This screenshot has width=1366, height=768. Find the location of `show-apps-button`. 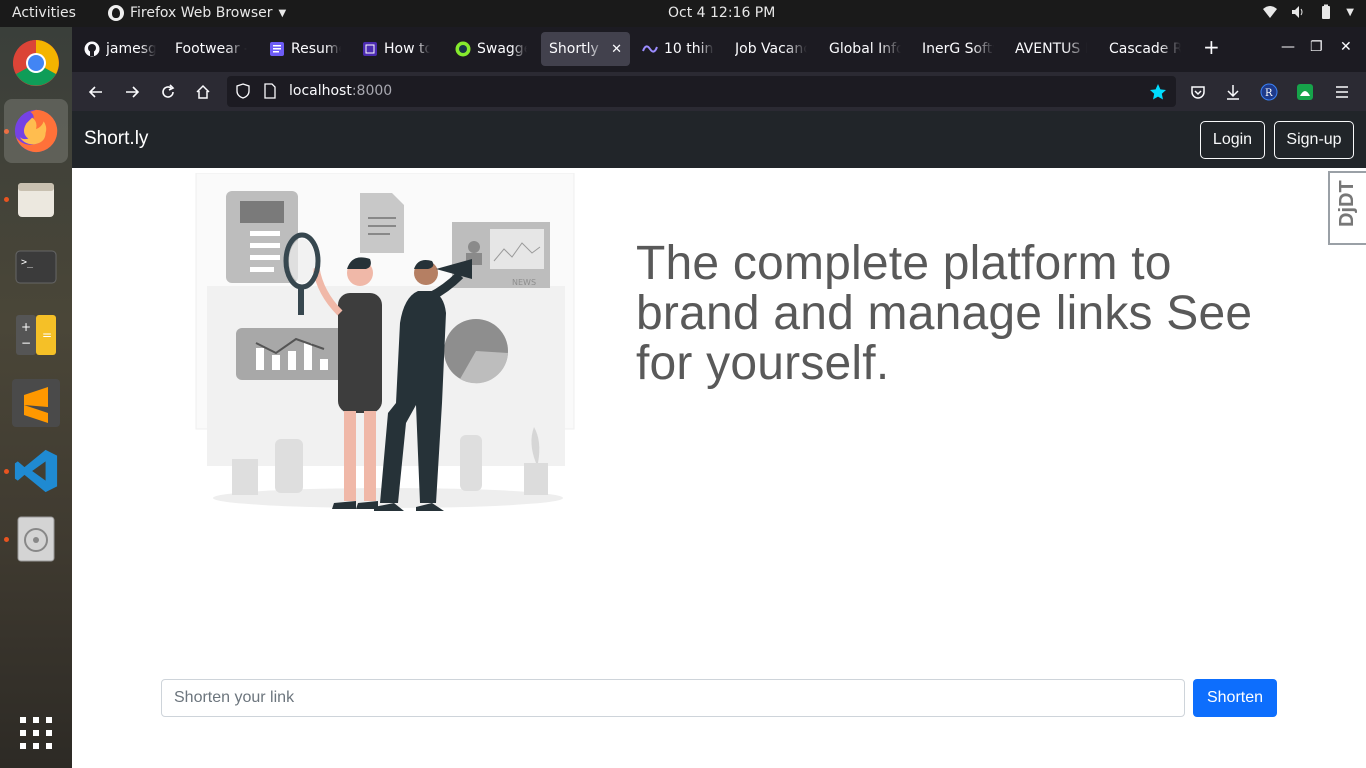

show-apps-button is located at coordinates (36, 733).